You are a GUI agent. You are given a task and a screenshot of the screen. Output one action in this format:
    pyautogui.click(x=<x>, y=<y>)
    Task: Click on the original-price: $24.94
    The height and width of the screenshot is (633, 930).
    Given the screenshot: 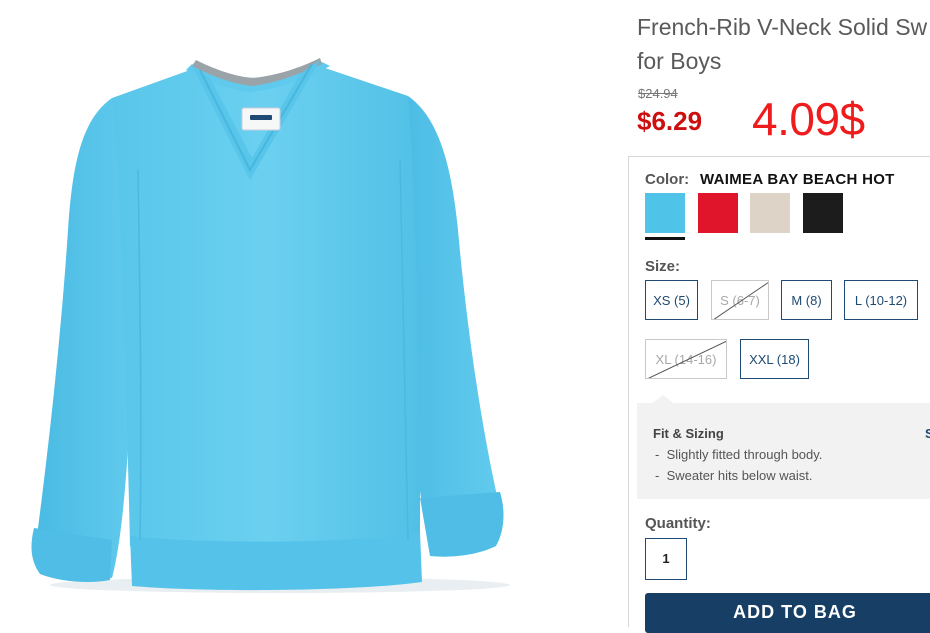 What is the action you would take?
    pyautogui.click(x=658, y=93)
    